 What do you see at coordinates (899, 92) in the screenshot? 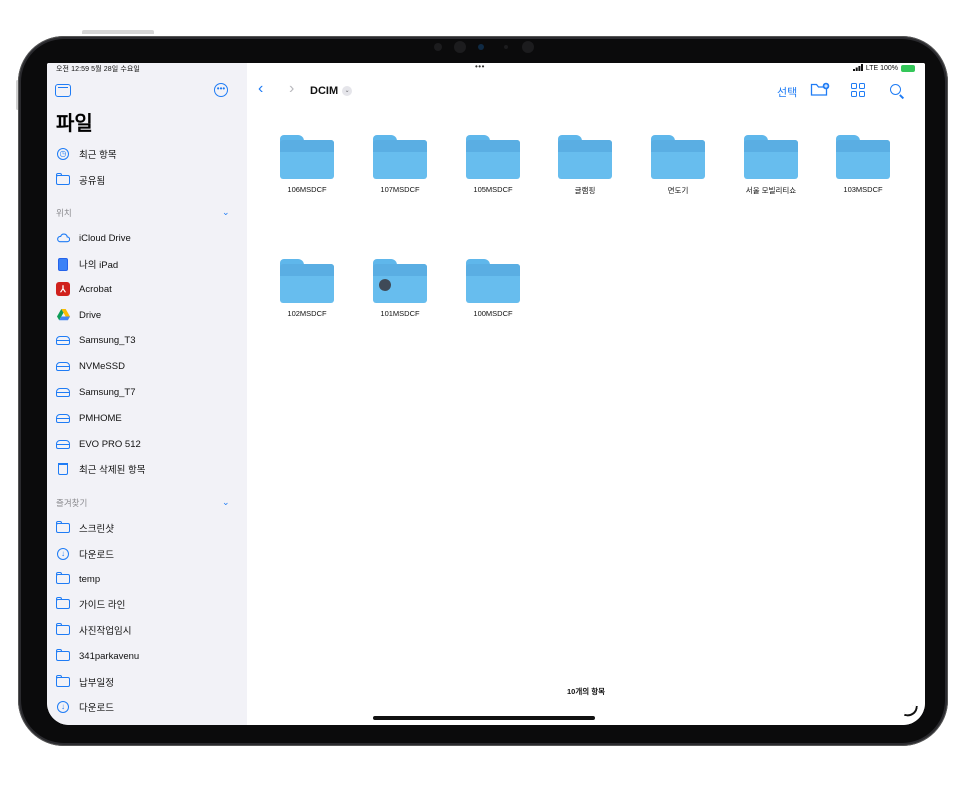
I see `search-icon` at bounding box center [899, 92].